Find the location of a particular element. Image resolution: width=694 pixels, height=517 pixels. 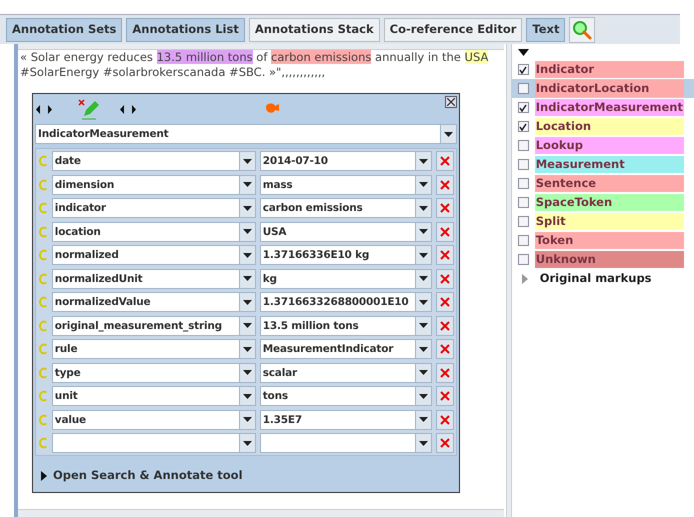

feature-name-dropdown is located at coordinates (154, 443).